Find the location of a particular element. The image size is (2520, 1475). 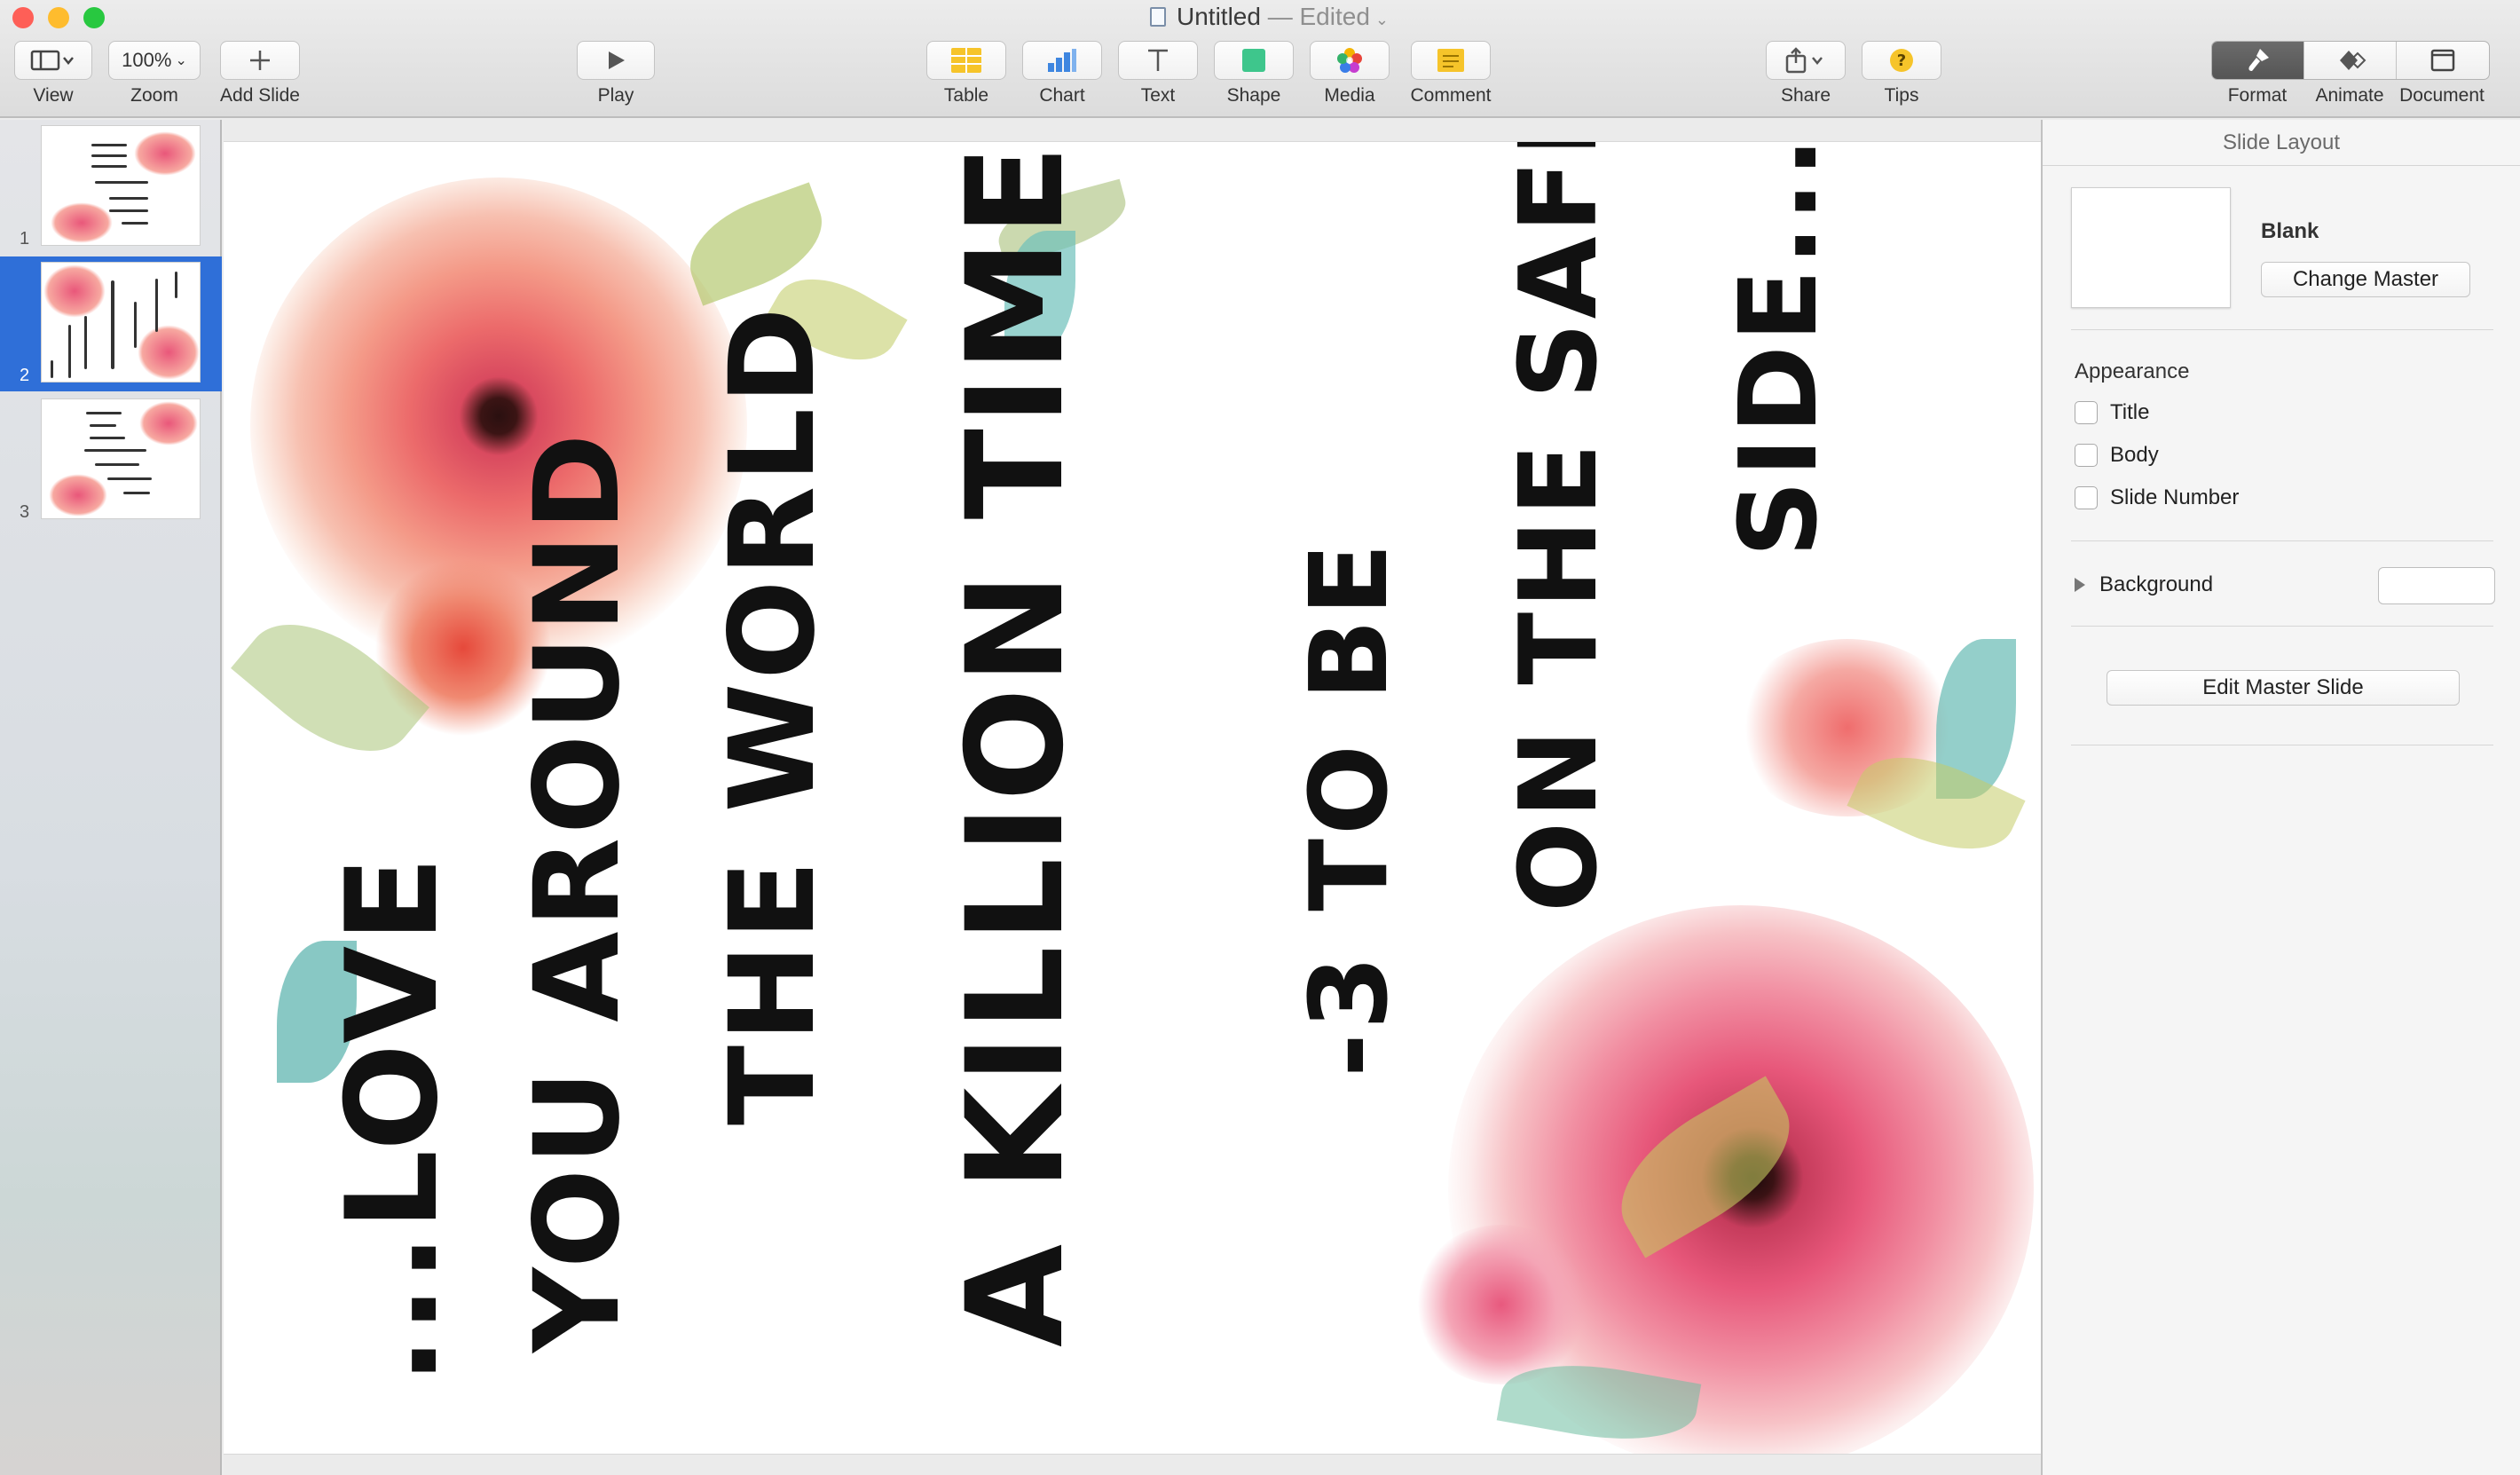

comment-button: Comment is located at coordinates (1451, 73).